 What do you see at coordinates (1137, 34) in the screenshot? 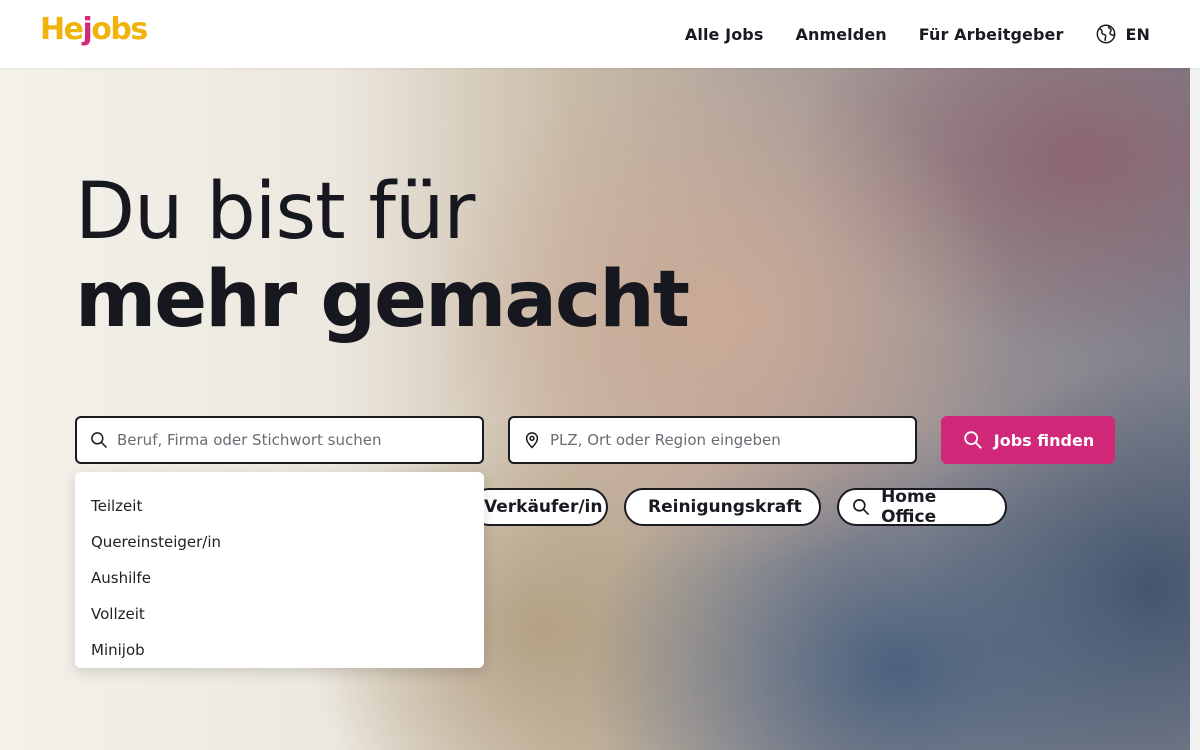
I see `language-label: EN` at bounding box center [1137, 34].